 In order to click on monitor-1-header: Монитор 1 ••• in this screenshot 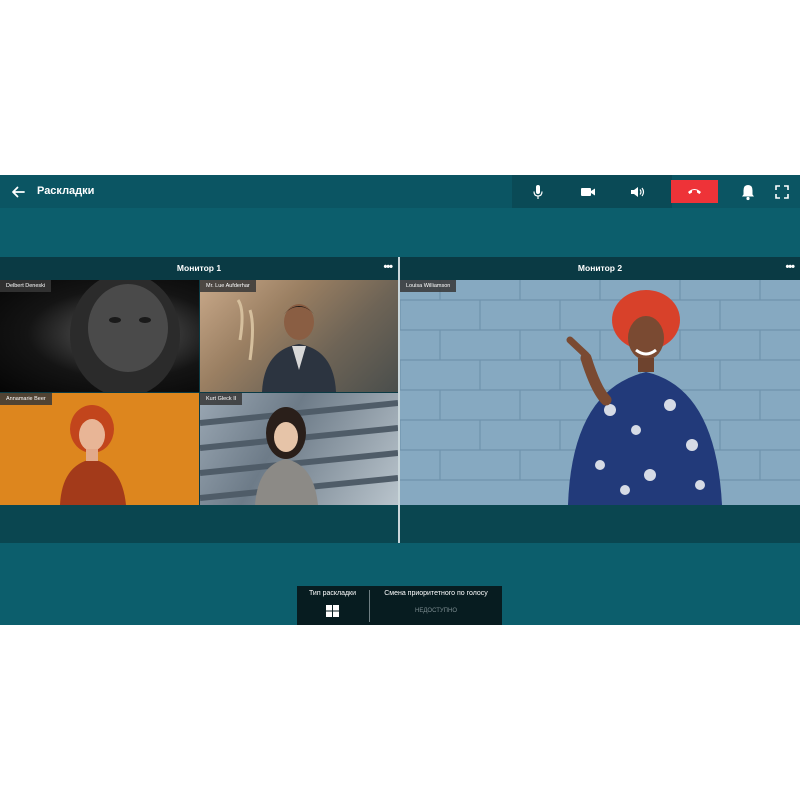, I will do `click(199, 268)`.